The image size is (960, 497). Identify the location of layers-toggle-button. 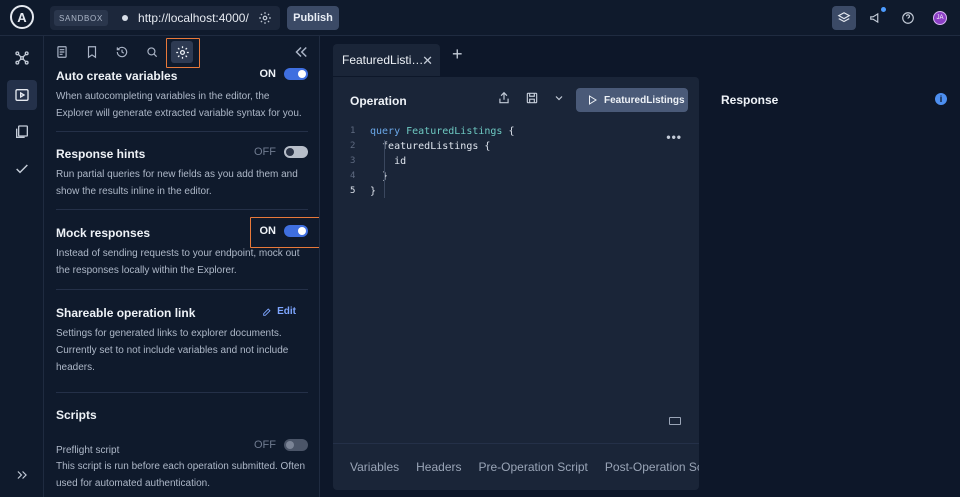
(844, 18).